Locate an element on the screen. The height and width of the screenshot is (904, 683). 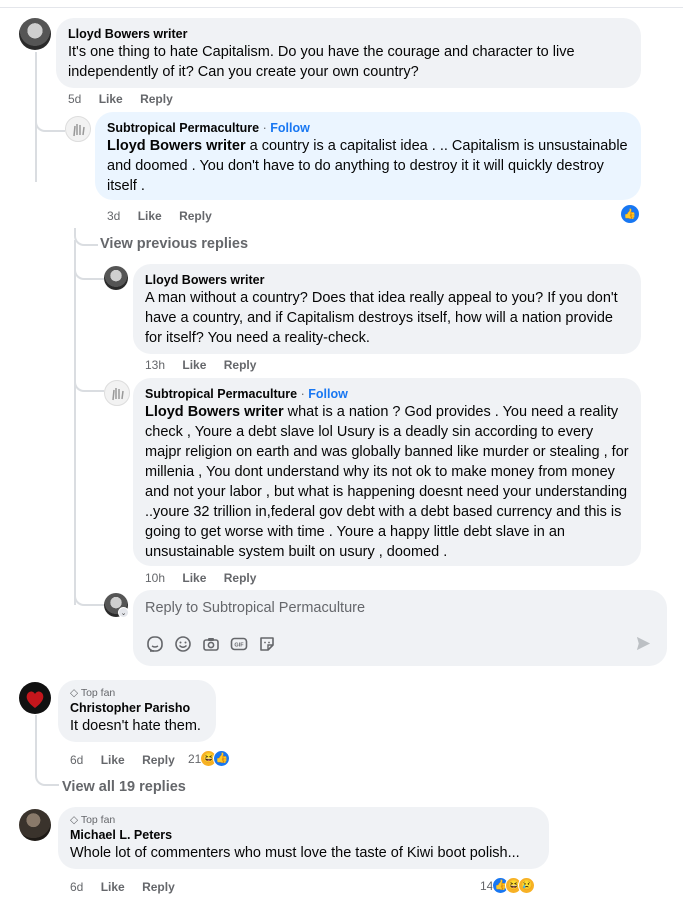
reaction-count: 14 is located at coordinates (487, 885).